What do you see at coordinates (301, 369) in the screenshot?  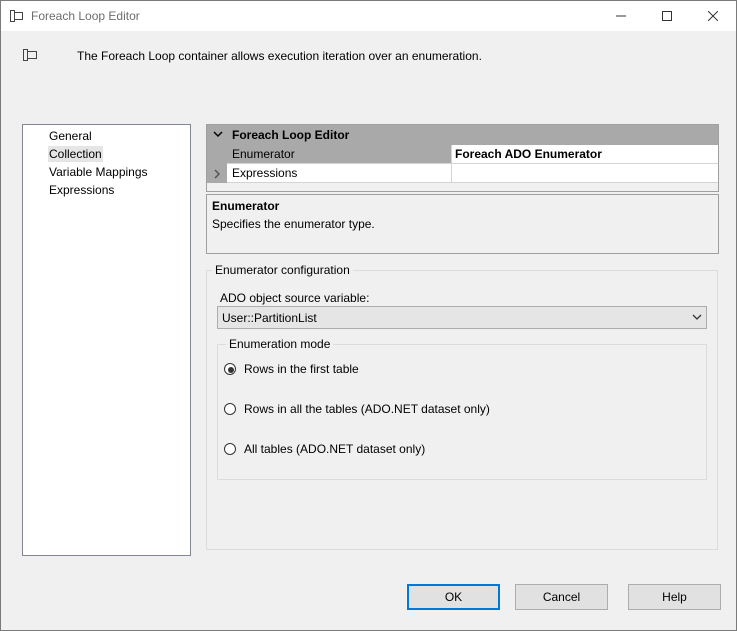 I see `radio-label: Rows in the first table` at bounding box center [301, 369].